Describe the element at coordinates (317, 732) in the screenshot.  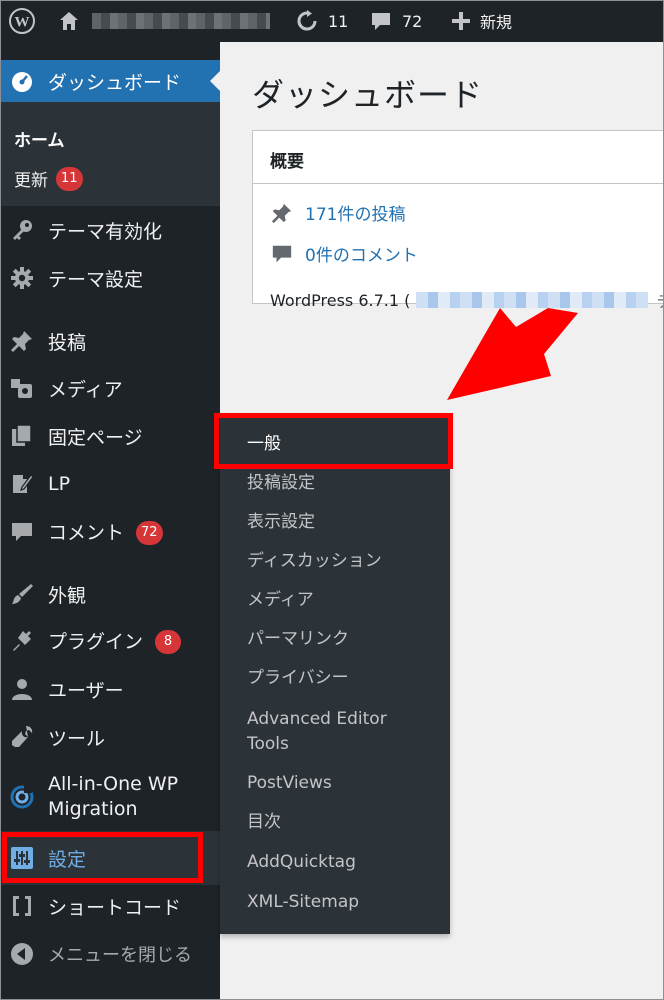
I see `submenu-advanced-editor-tools: Advanced Editor Tools` at that location.